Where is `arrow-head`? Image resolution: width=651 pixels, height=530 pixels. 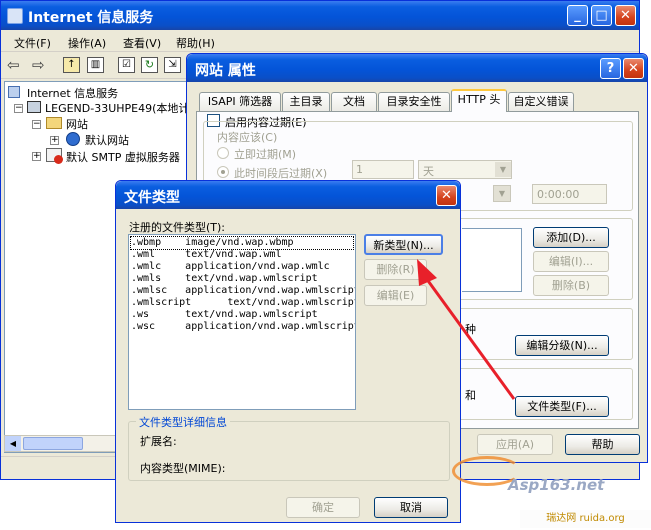
arrow-head is located at coordinates (427, 272).